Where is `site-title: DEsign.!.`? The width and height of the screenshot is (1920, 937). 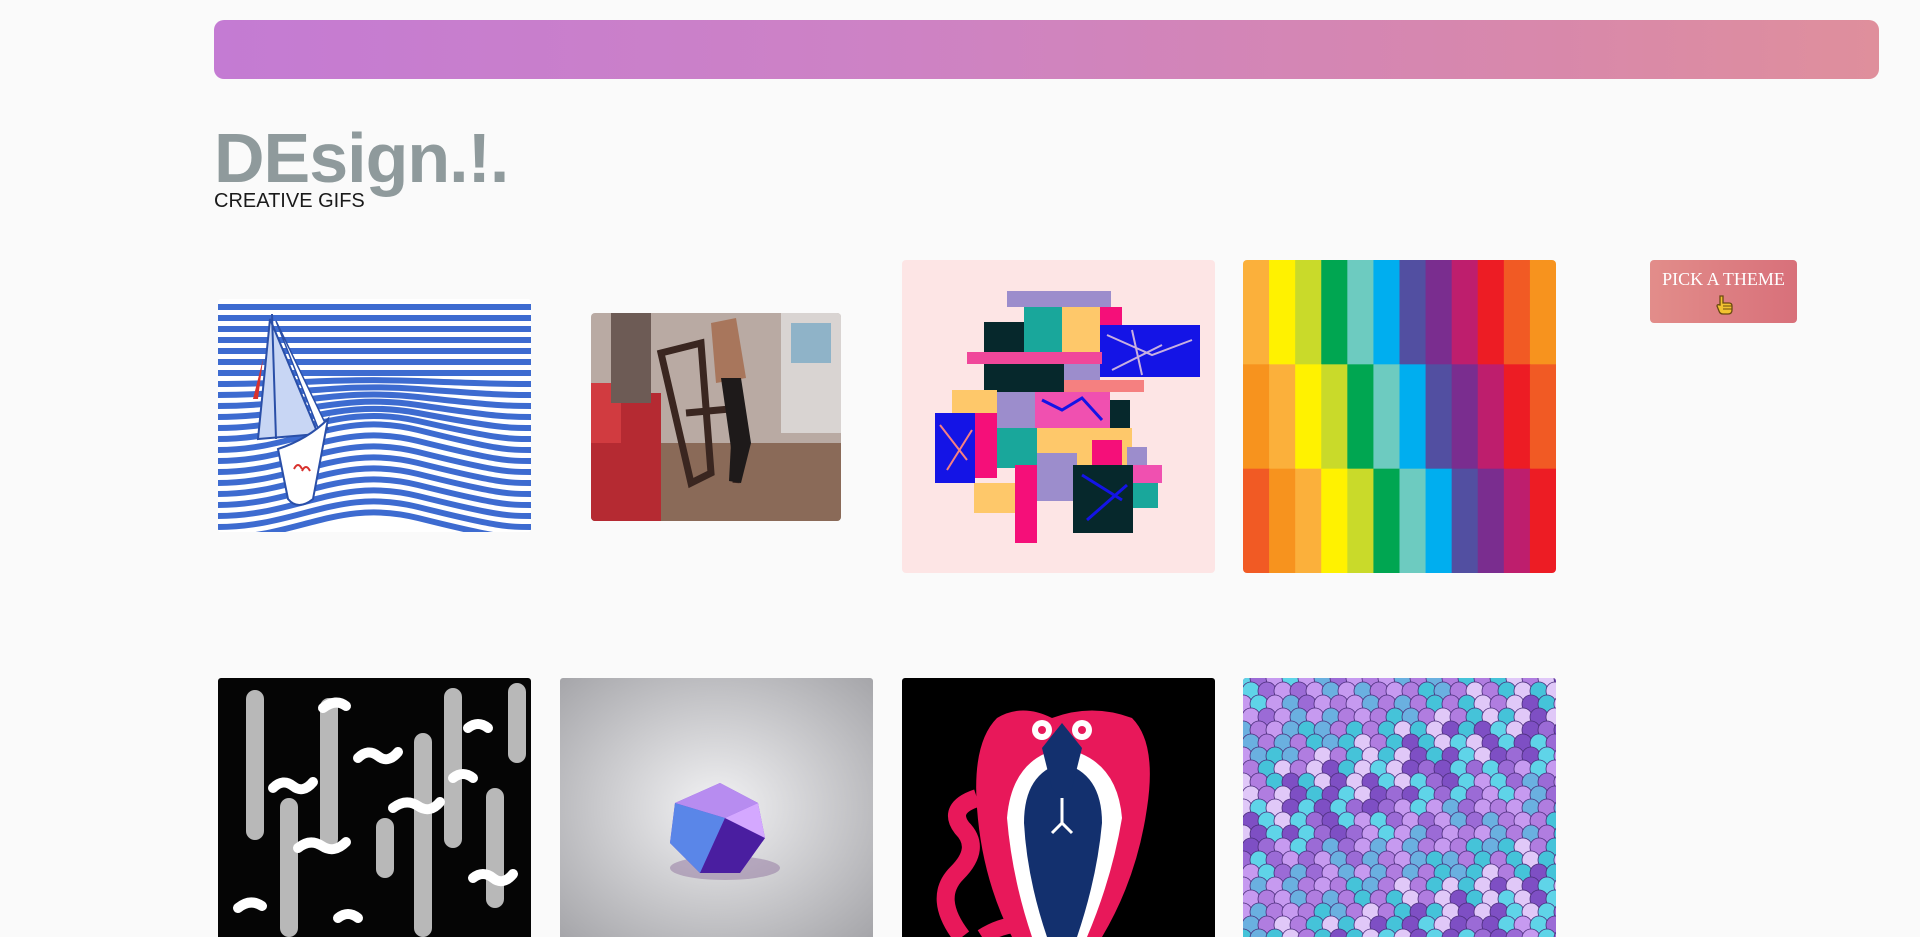
site-title: DEsign.!. is located at coordinates (361, 158).